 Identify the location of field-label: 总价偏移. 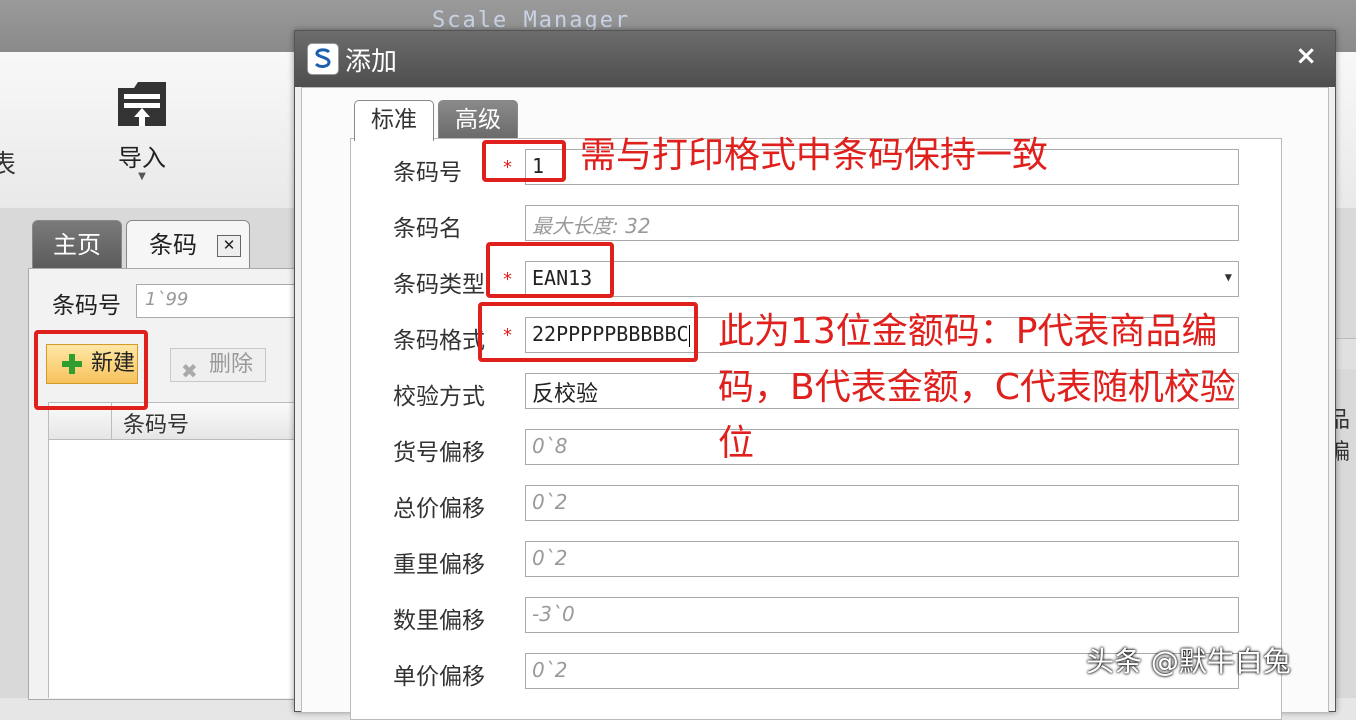
(439, 509).